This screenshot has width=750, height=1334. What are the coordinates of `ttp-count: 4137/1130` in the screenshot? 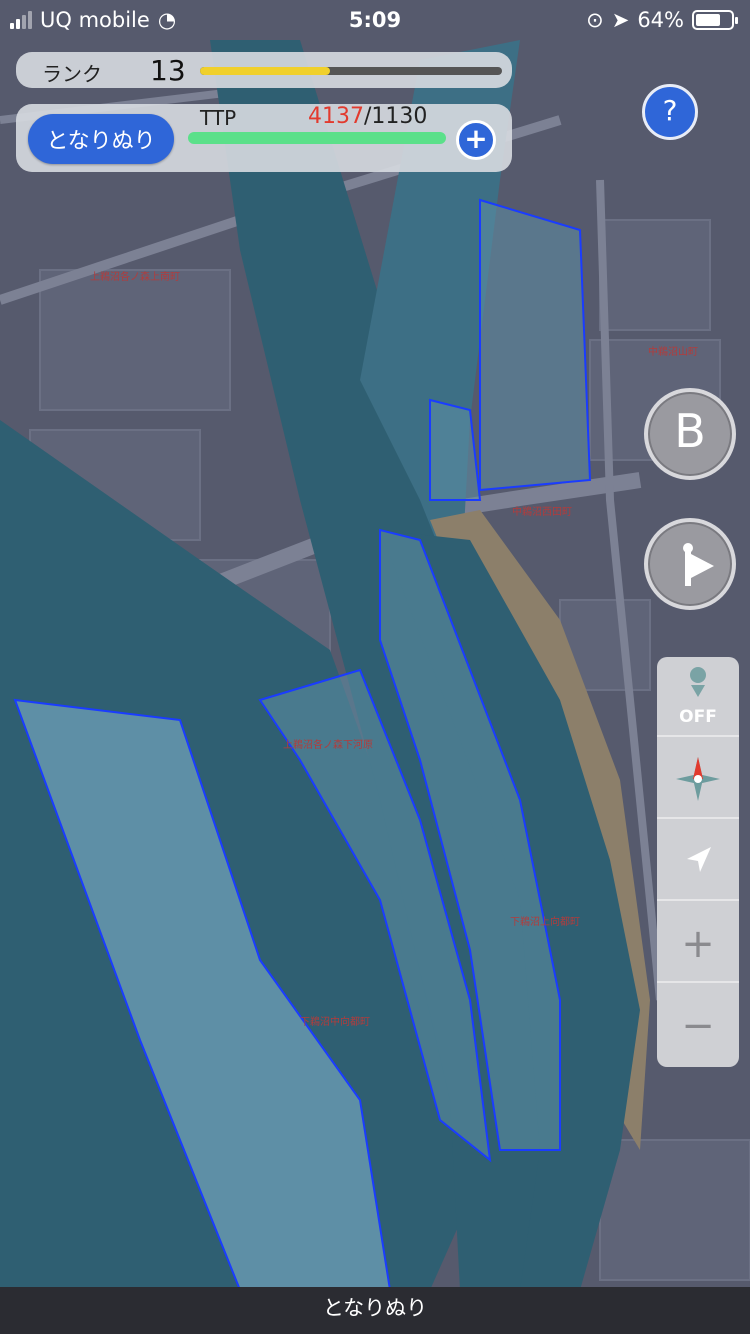 It's located at (367, 116).